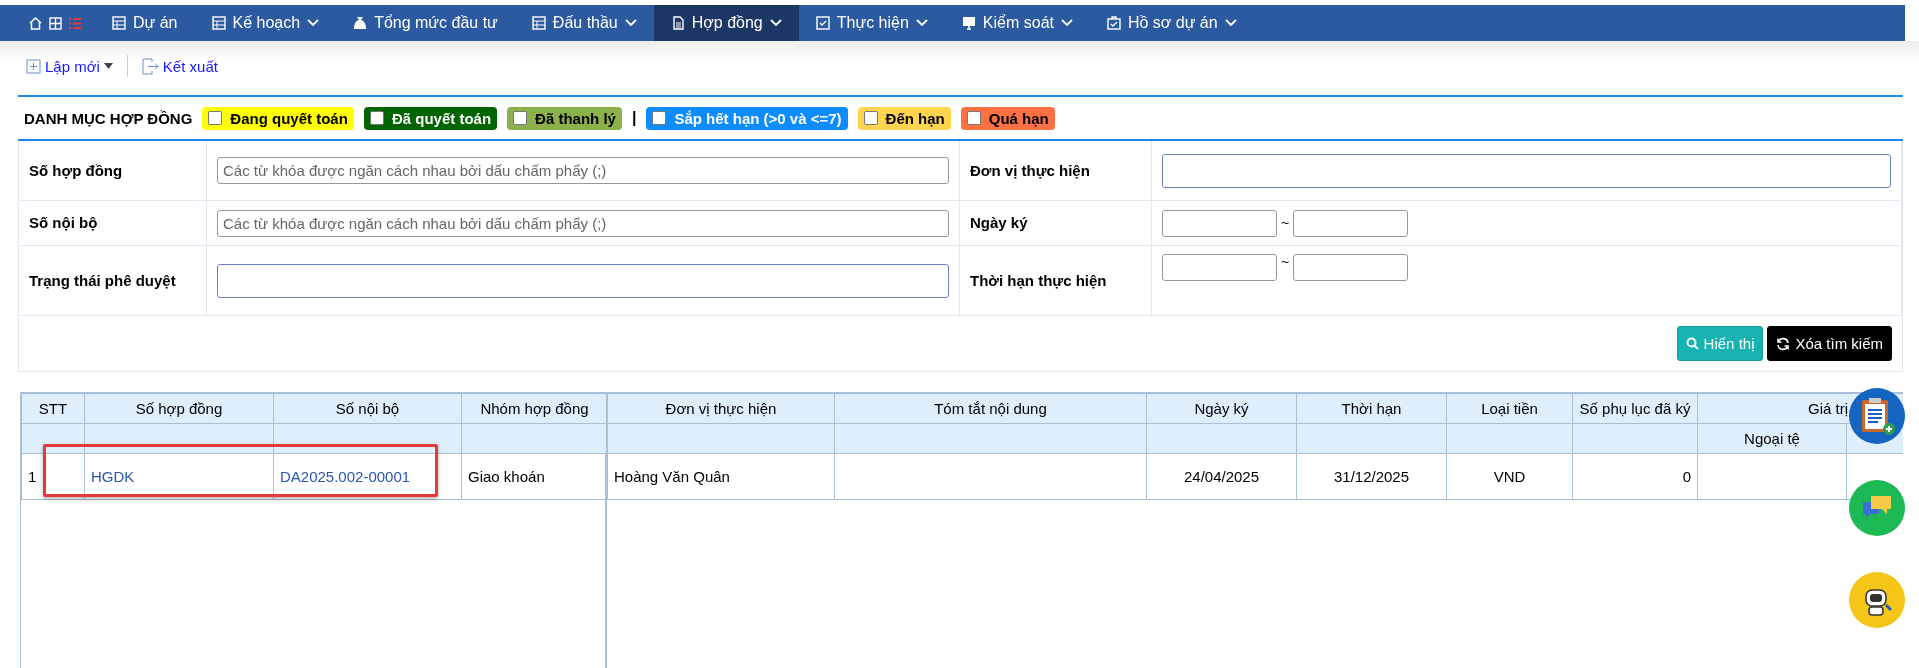 The width and height of the screenshot is (1919, 668). I want to click on internal-number-link: DA2025.002-00001, so click(367, 476).